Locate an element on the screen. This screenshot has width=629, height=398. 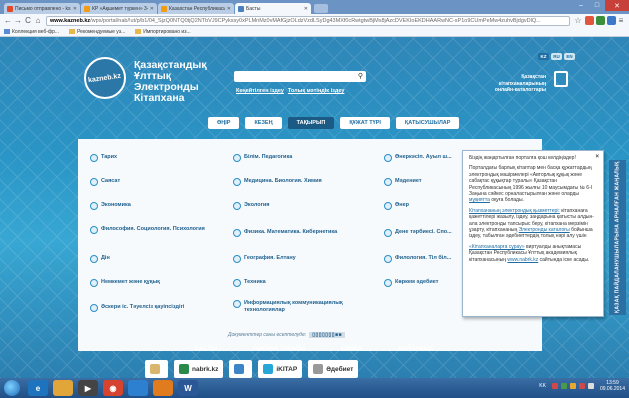
topic-item: Экономика is located at coordinates (110, 206).